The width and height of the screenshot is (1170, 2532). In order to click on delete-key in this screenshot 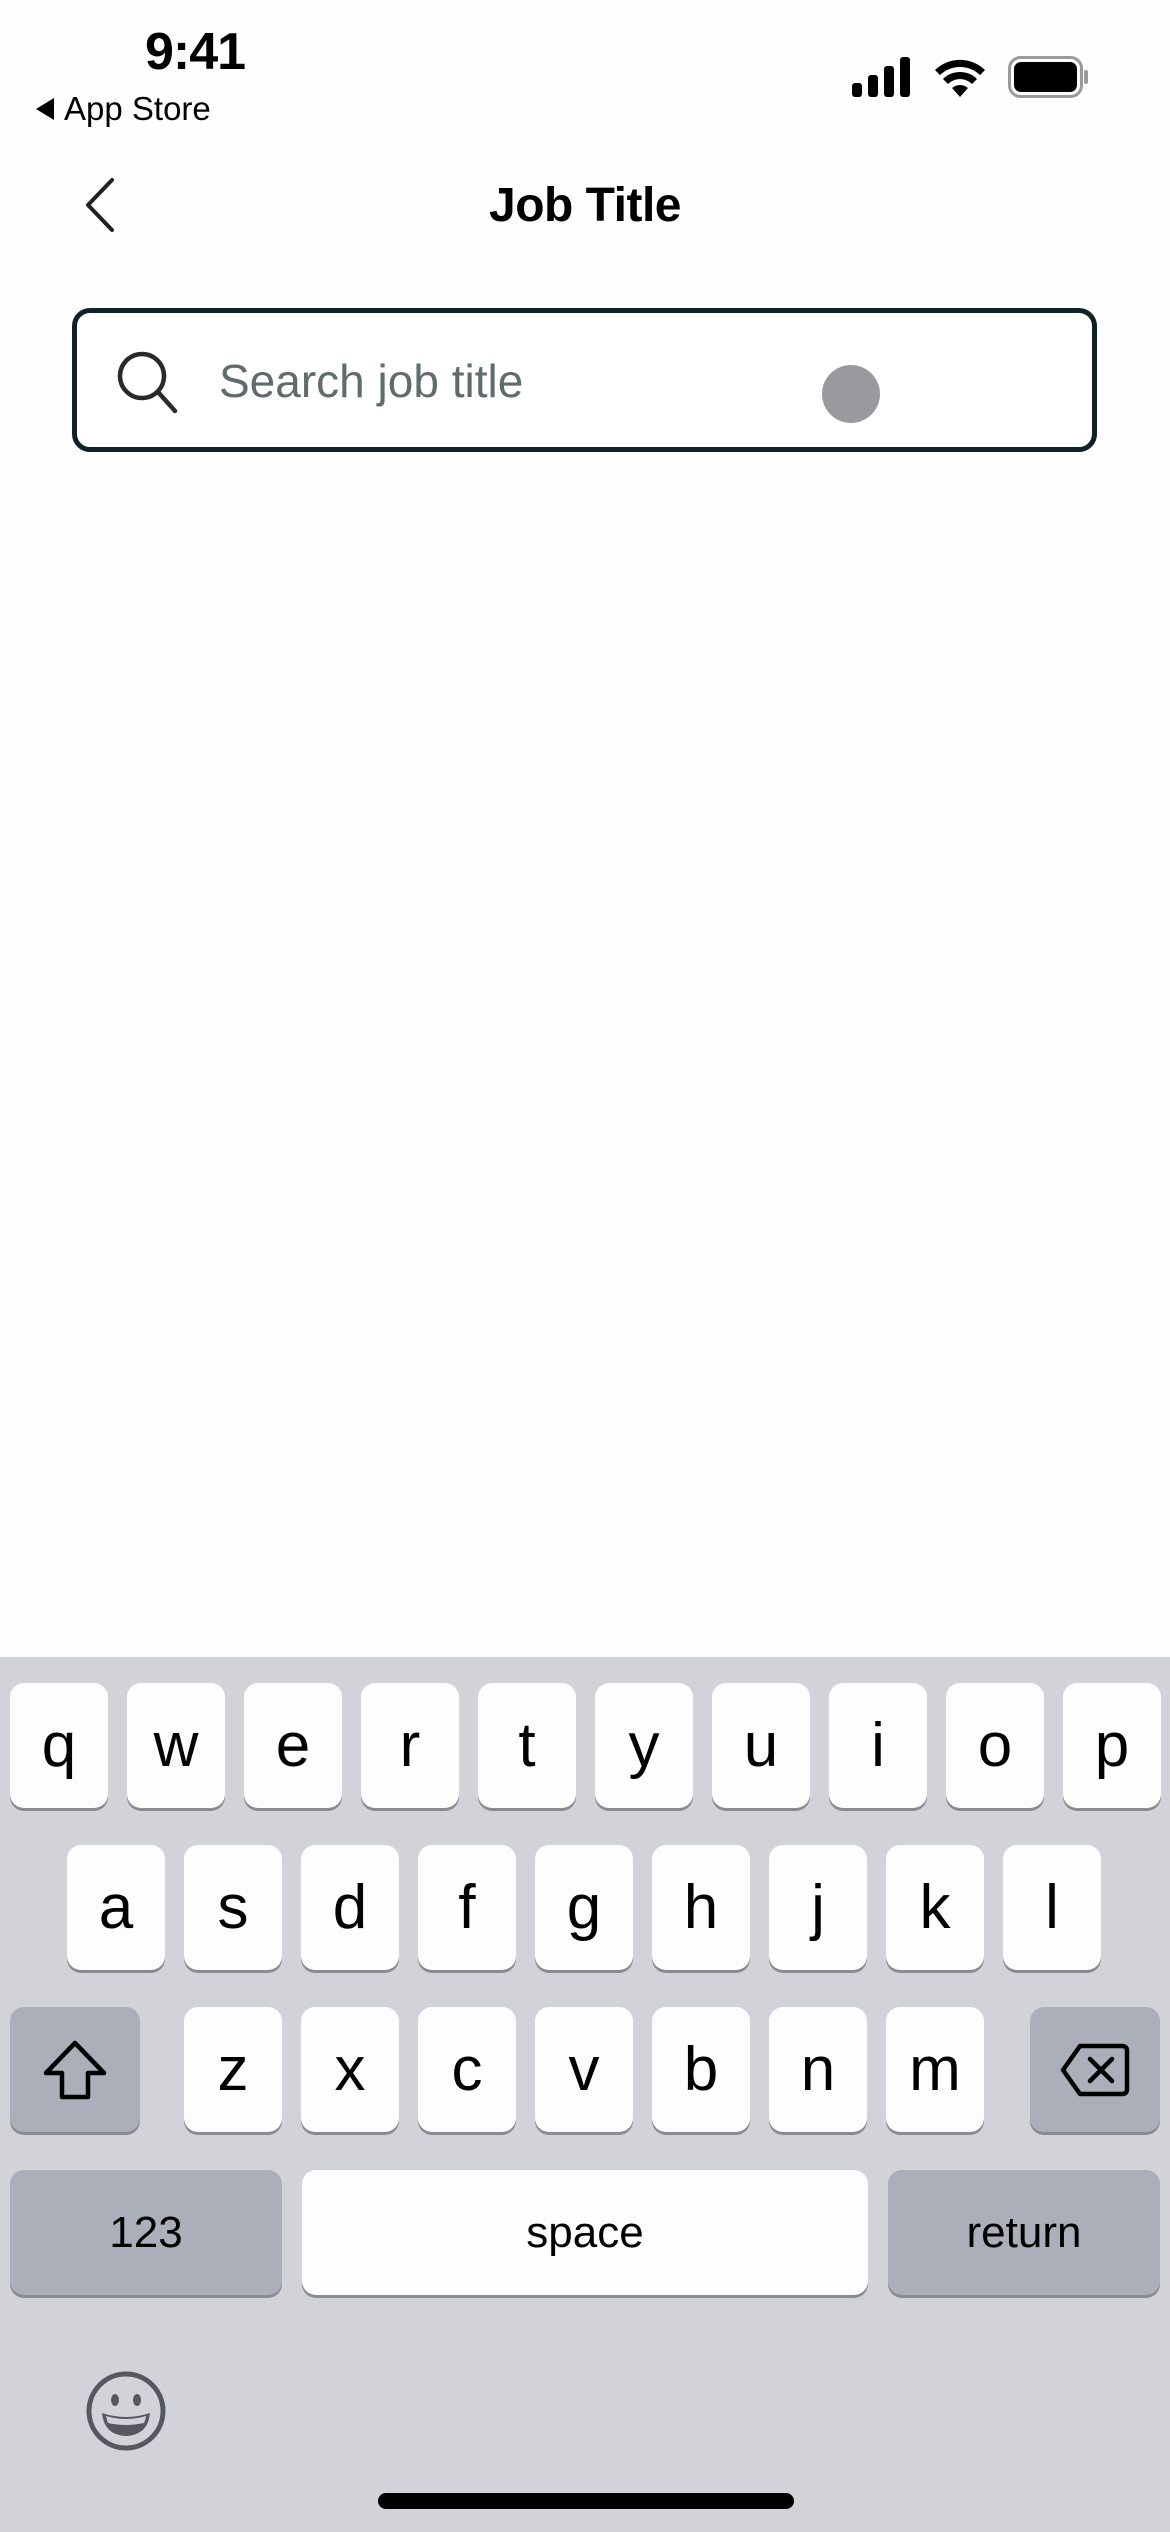, I will do `click(1095, 2069)`.